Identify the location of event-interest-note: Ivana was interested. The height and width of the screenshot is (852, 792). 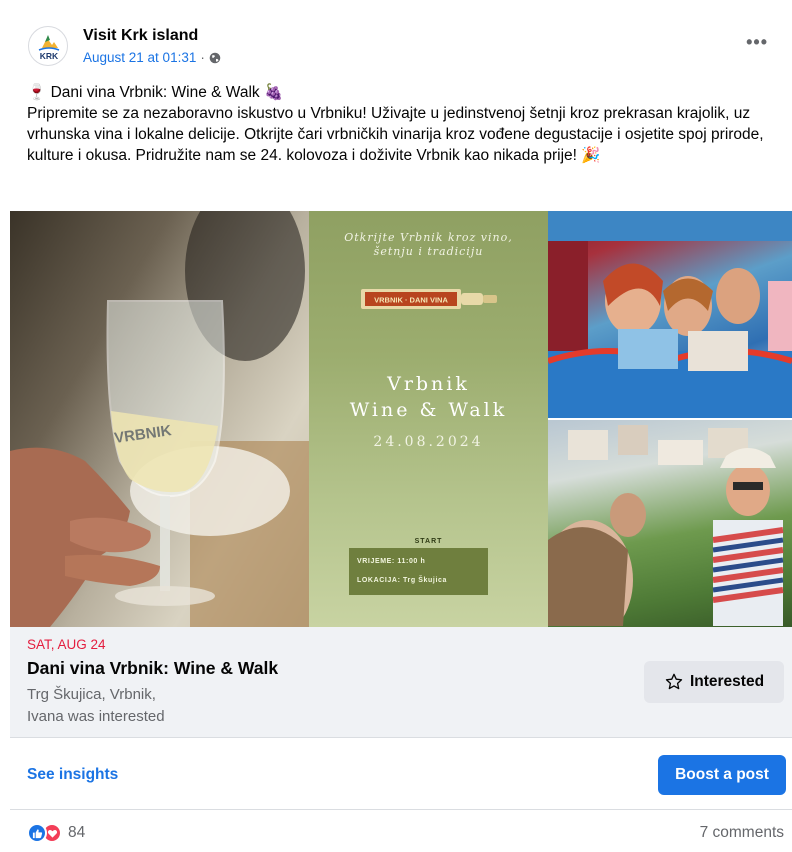
(96, 716).